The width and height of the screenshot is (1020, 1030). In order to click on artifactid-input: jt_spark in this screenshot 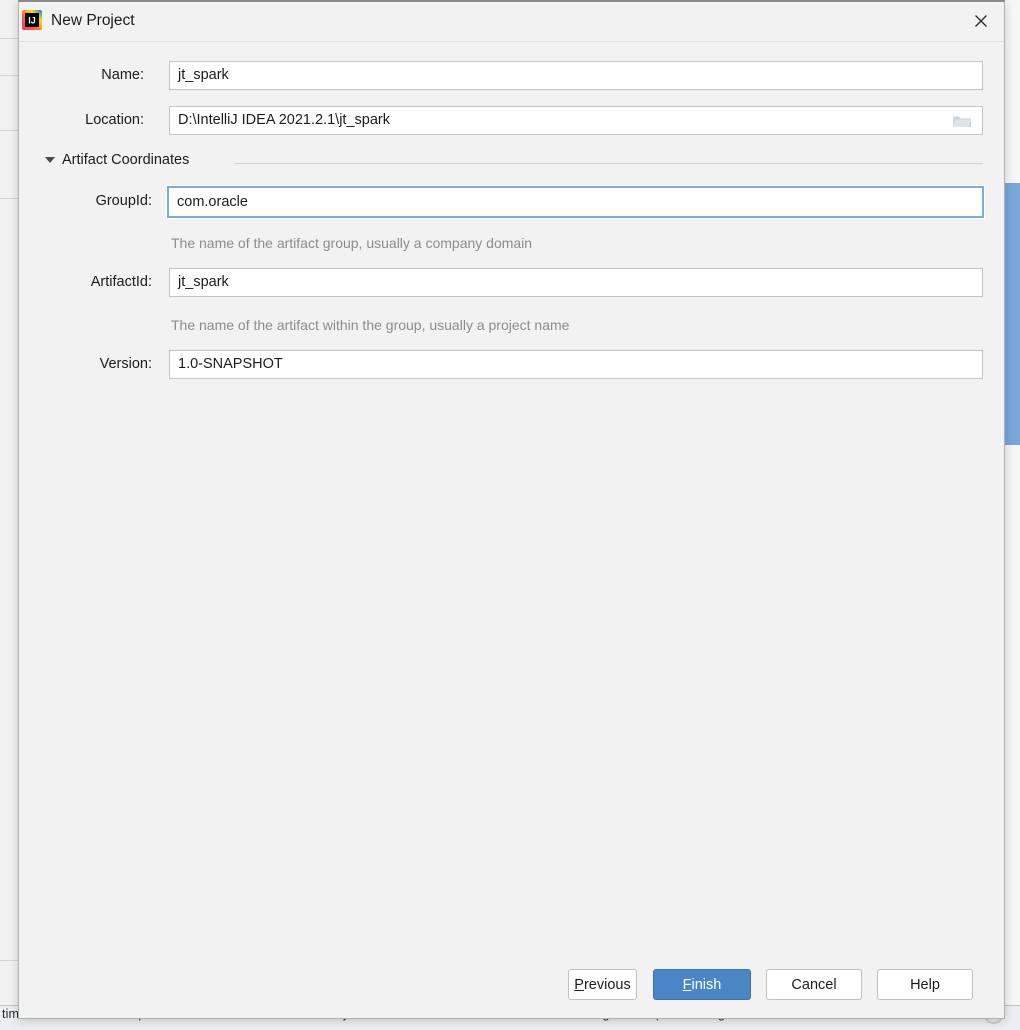, I will do `click(576, 282)`.